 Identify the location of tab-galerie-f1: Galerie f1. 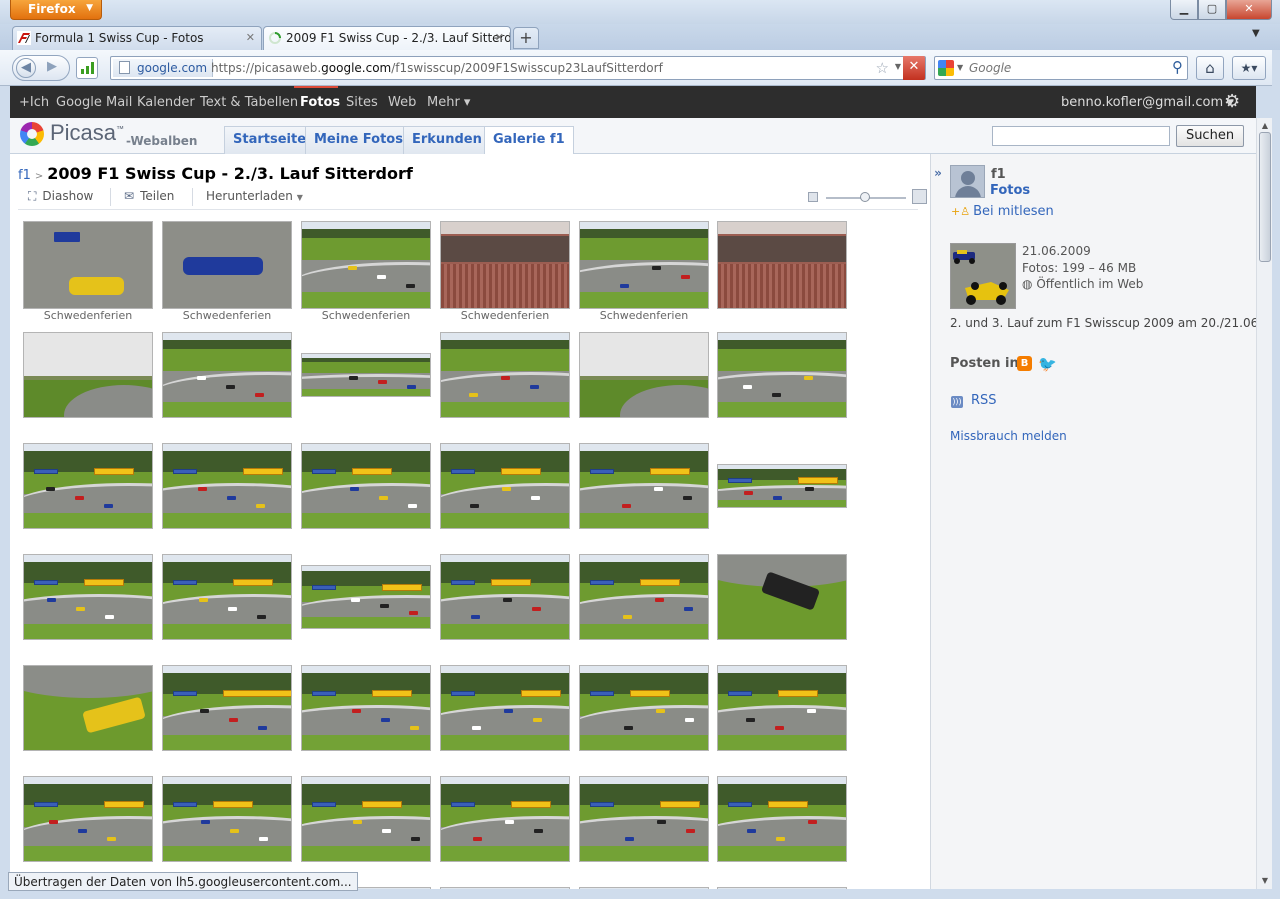
(529, 140).